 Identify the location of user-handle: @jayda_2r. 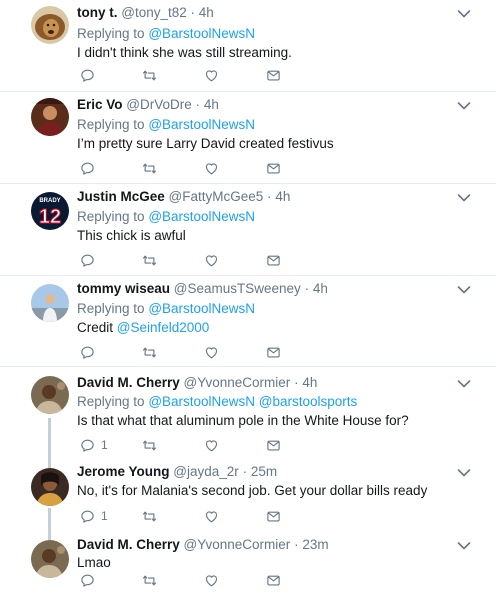
(206, 471).